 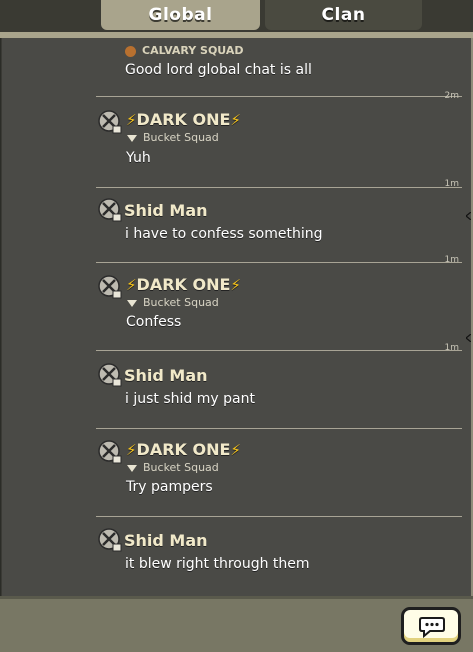 I want to click on tab-bar: Global Clan, so click(x=236, y=19).